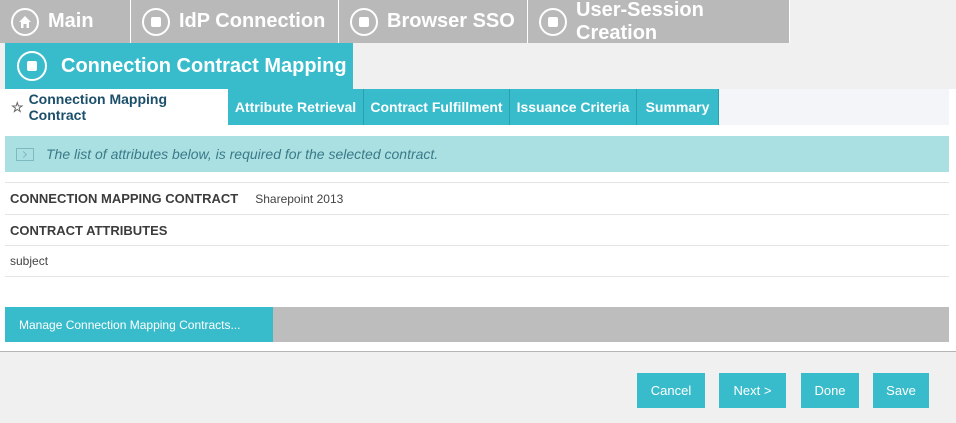  I want to click on tab-label: Issuance Criteria, so click(573, 107).